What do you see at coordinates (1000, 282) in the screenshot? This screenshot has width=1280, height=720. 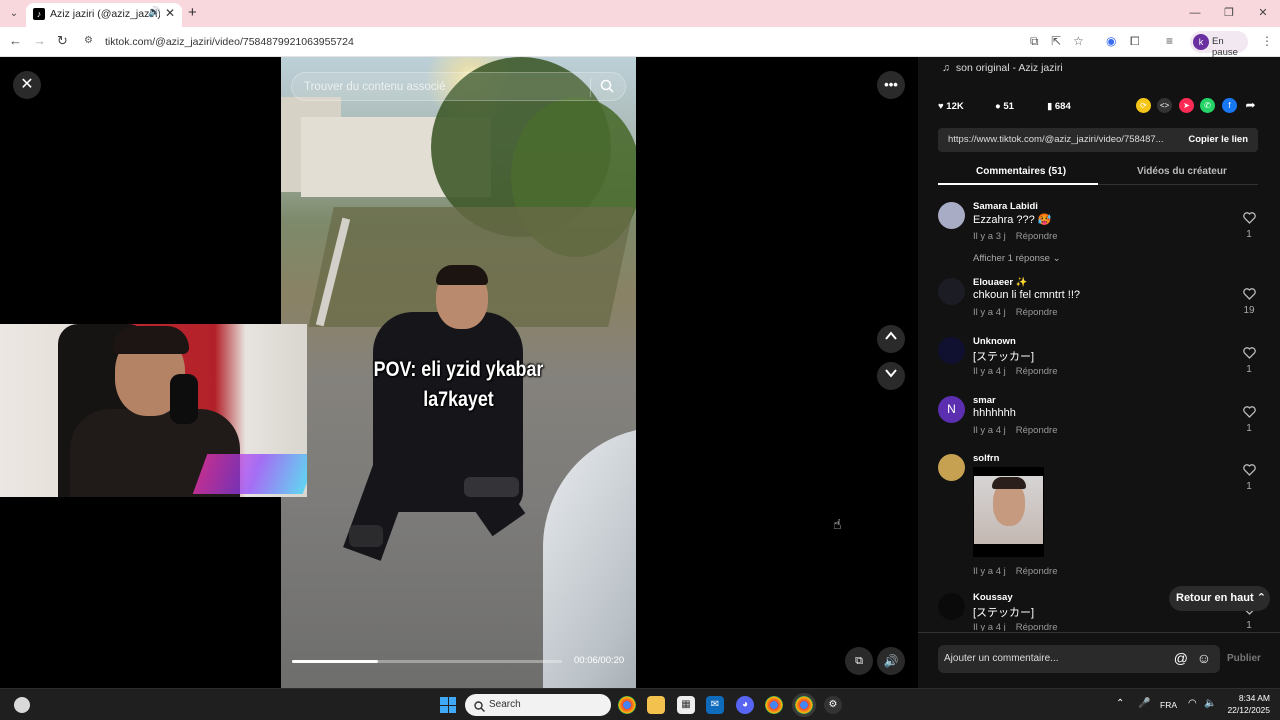 I see `comment-username: Elouaeer ✨` at bounding box center [1000, 282].